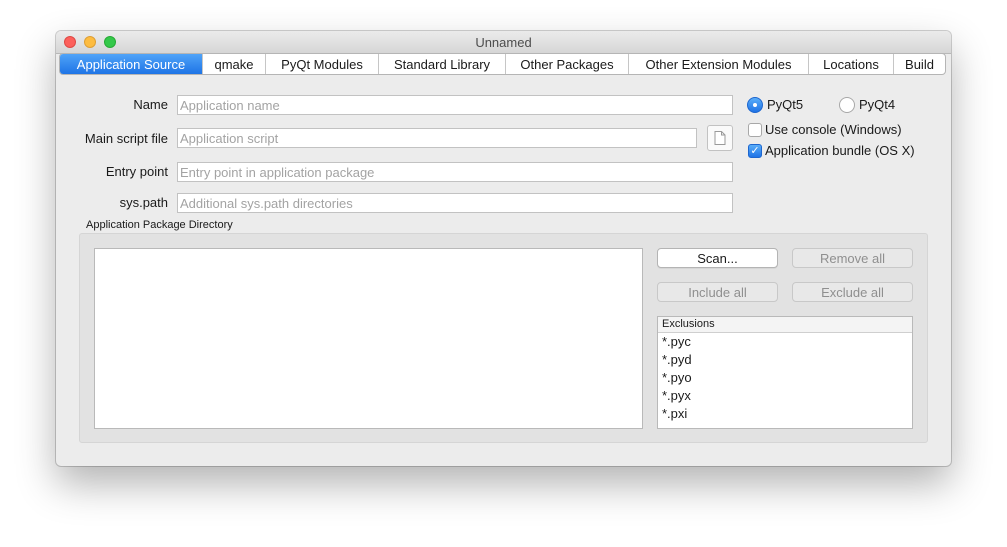 This screenshot has width=1007, height=547. What do you see at coordinates (136, 171) in the screenshot?
I see `entry-point-label: Entry point` at bounding box center [136, 171].